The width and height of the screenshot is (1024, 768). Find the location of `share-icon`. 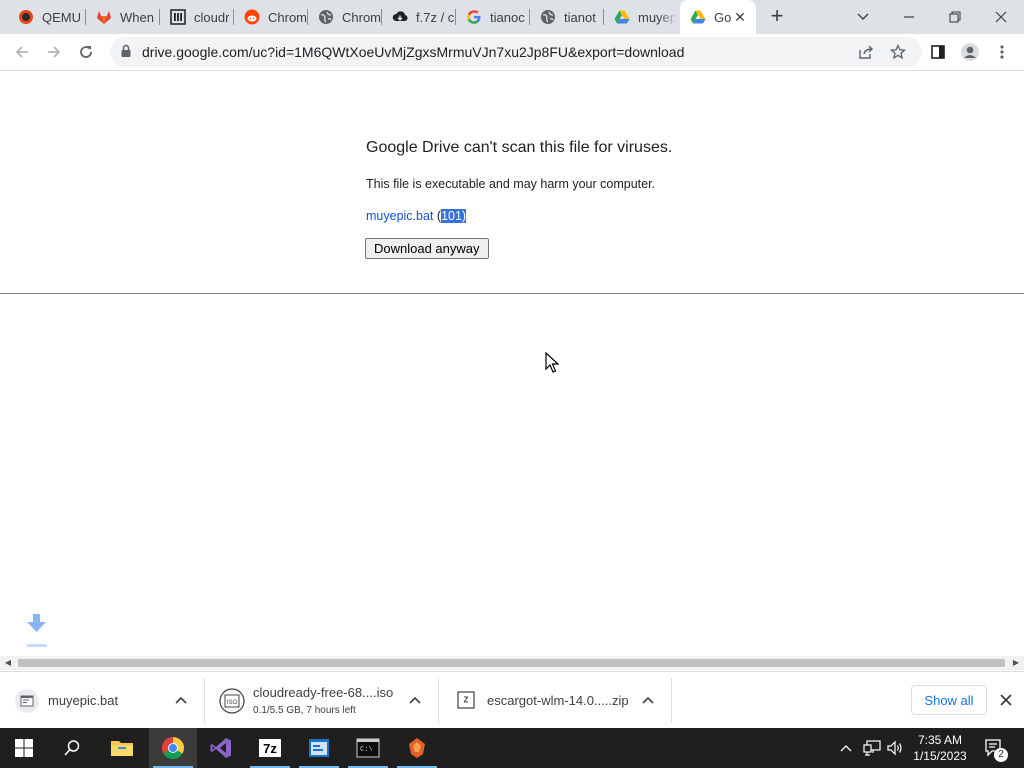

share-icon is located at coordinates (866, 52).